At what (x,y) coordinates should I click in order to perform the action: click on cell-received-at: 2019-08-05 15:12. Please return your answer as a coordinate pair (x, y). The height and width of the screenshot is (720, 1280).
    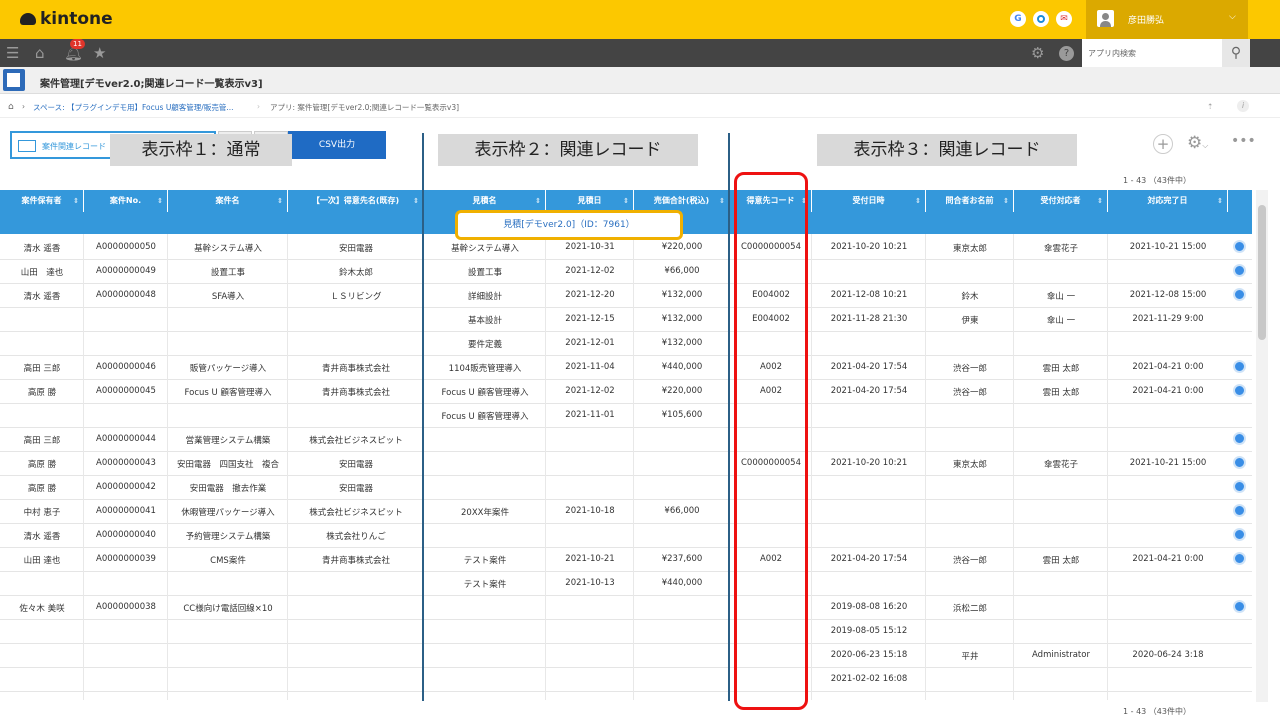
    Looking at the image, I should click on (869, 631).